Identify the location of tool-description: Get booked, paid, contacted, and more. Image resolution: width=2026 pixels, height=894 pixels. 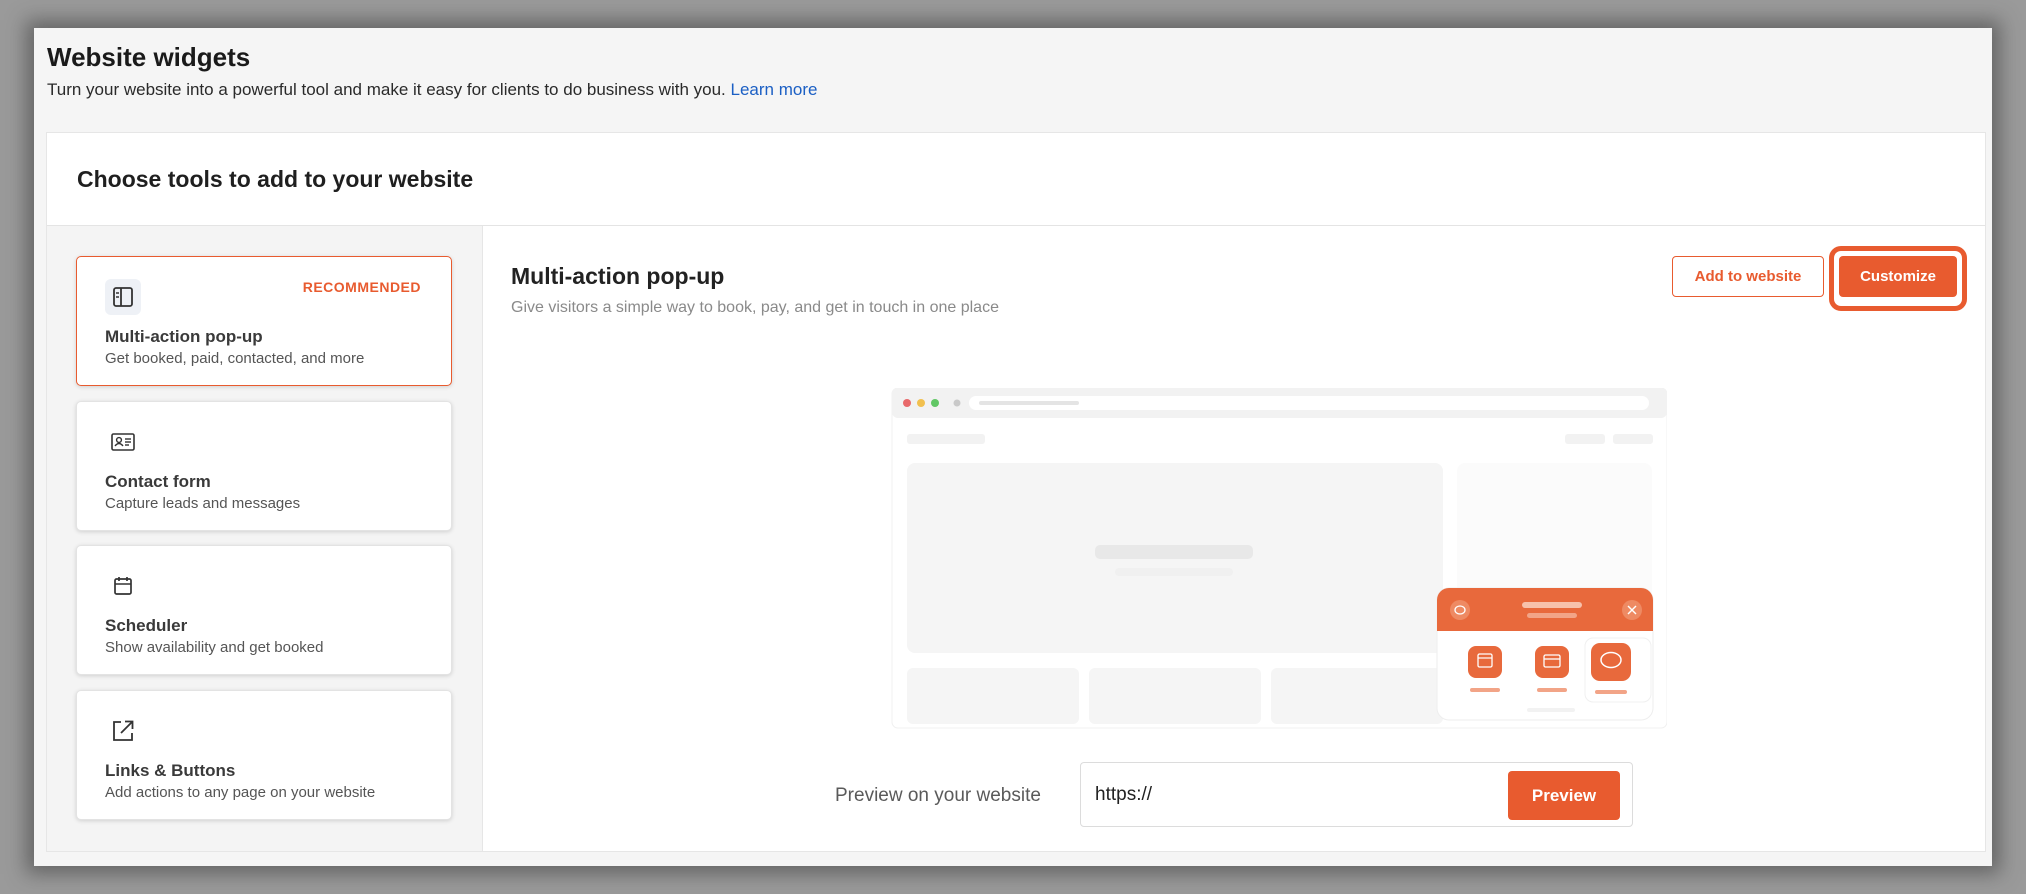
(235, 358).